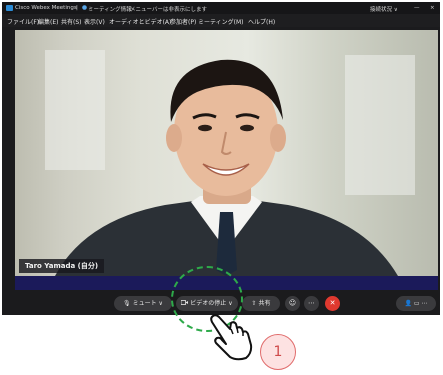 The image size is (443, 375). I want to click on app-name: Cisco Webex Meetings, so click(46, 8).